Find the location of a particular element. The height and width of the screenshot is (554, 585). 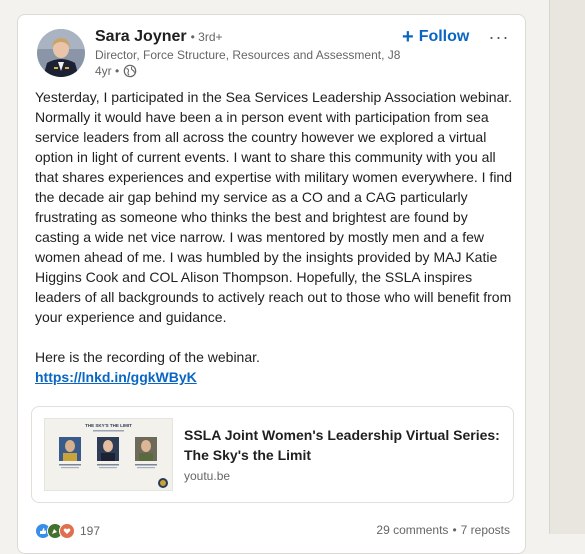

post-age: 4yr • is located at coordinates (107, 71).